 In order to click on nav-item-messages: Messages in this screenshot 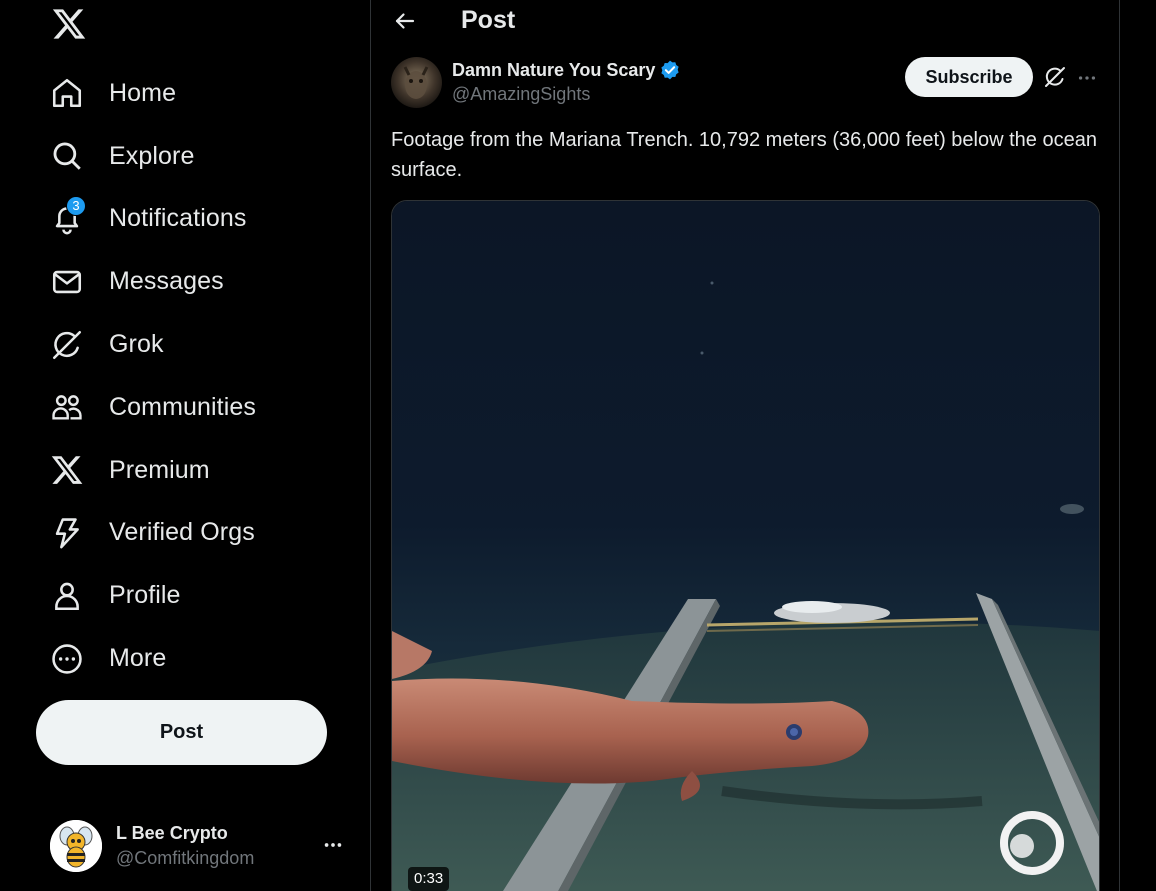, I will do `click(153, 281)`.